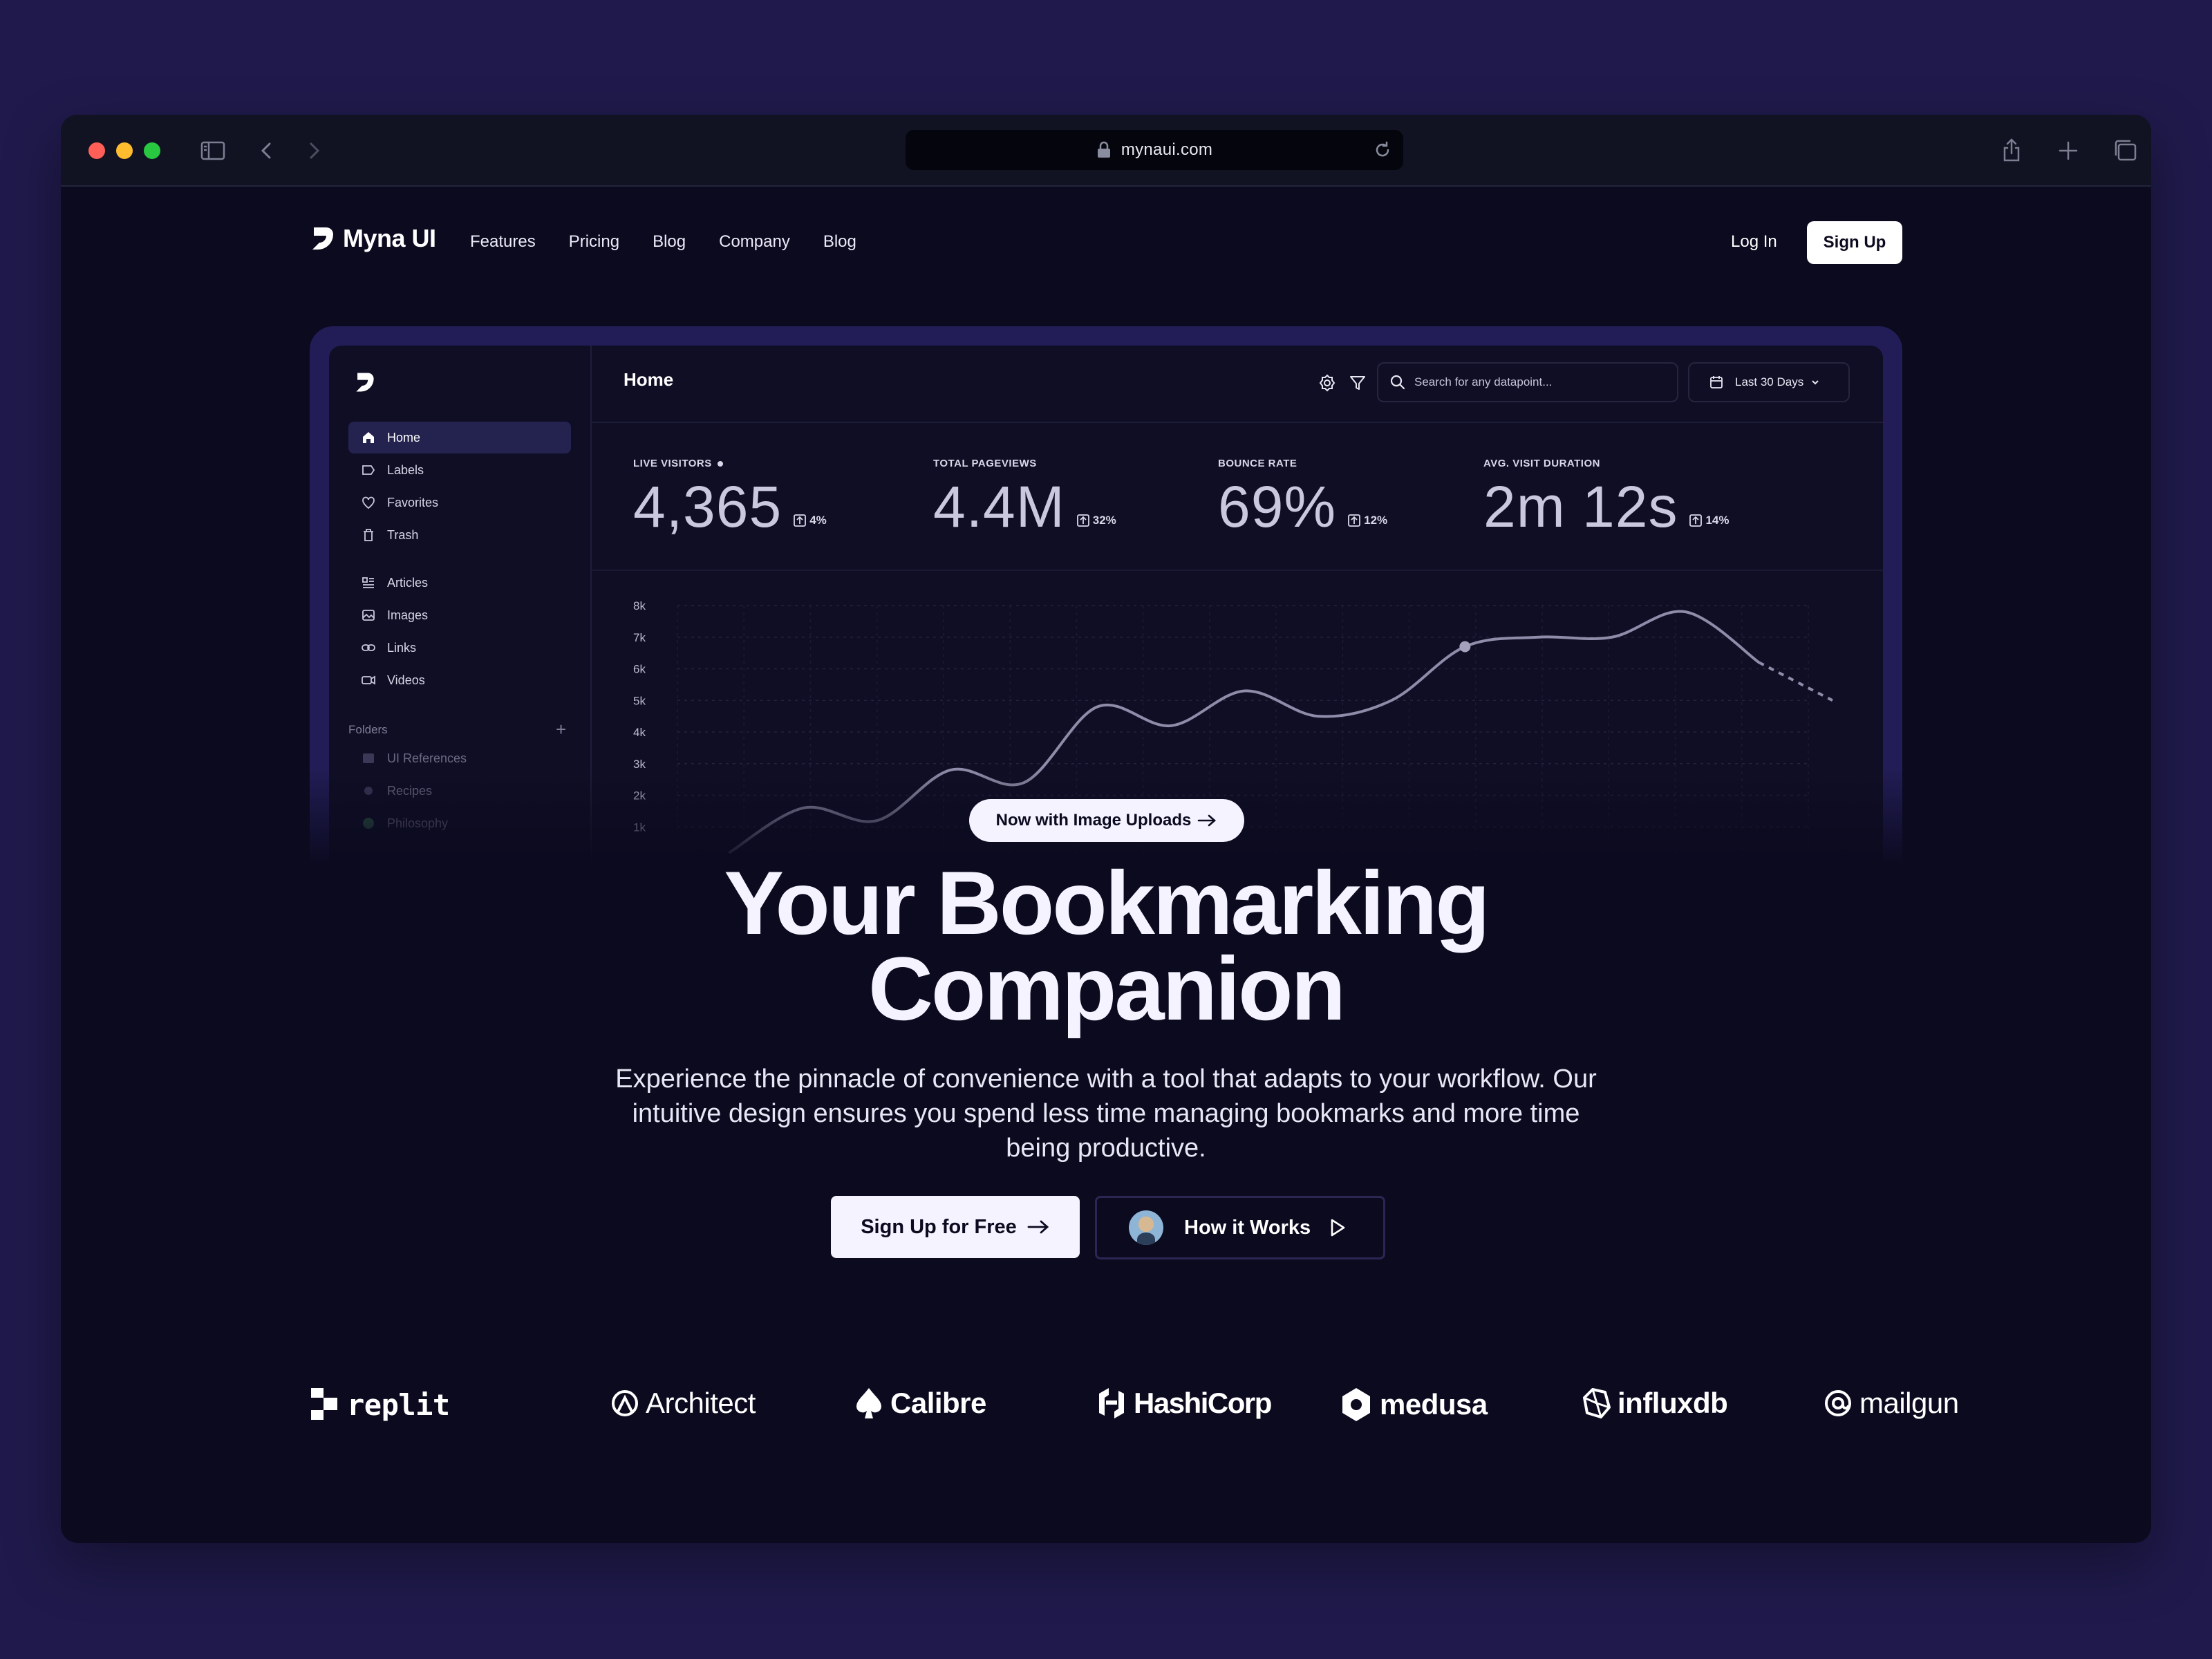 Image resolution: width=2212 pixels, height=1659 pixels. I want to click on y-tick-label: 3k, so click(639, 765).